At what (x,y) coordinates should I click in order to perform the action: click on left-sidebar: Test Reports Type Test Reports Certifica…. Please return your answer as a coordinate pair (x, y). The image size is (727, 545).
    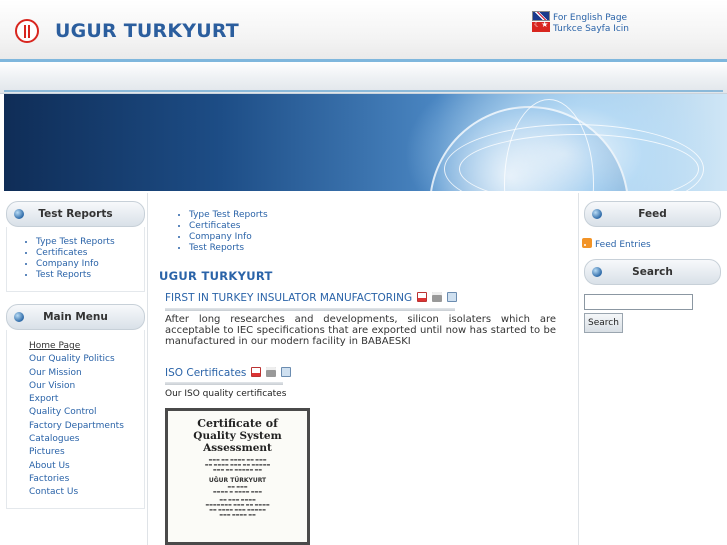
    Looking at the image, I should click on (76, 369).